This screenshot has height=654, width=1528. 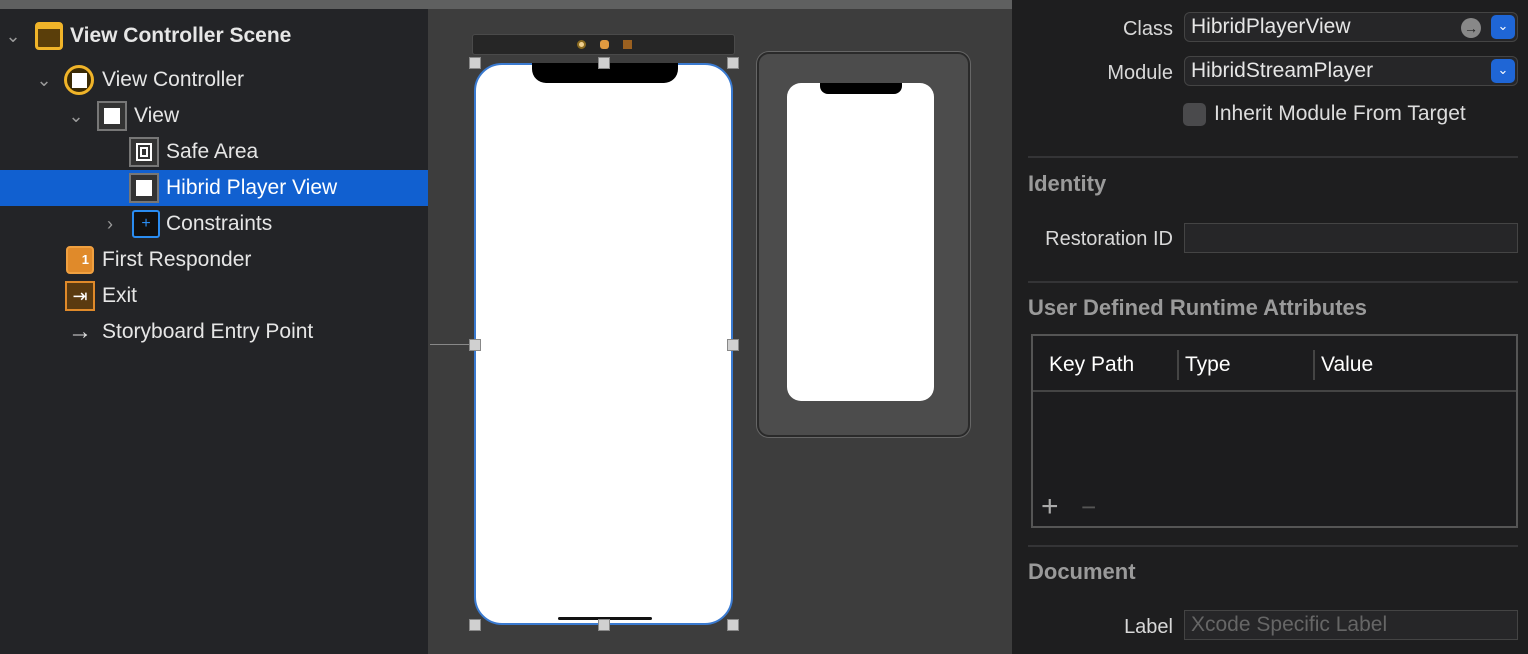 What do you see at coordinates (1274, 364) in the screenshot?
I see `table-header: Key Path Type Value` at bounding box center [1274, 364].